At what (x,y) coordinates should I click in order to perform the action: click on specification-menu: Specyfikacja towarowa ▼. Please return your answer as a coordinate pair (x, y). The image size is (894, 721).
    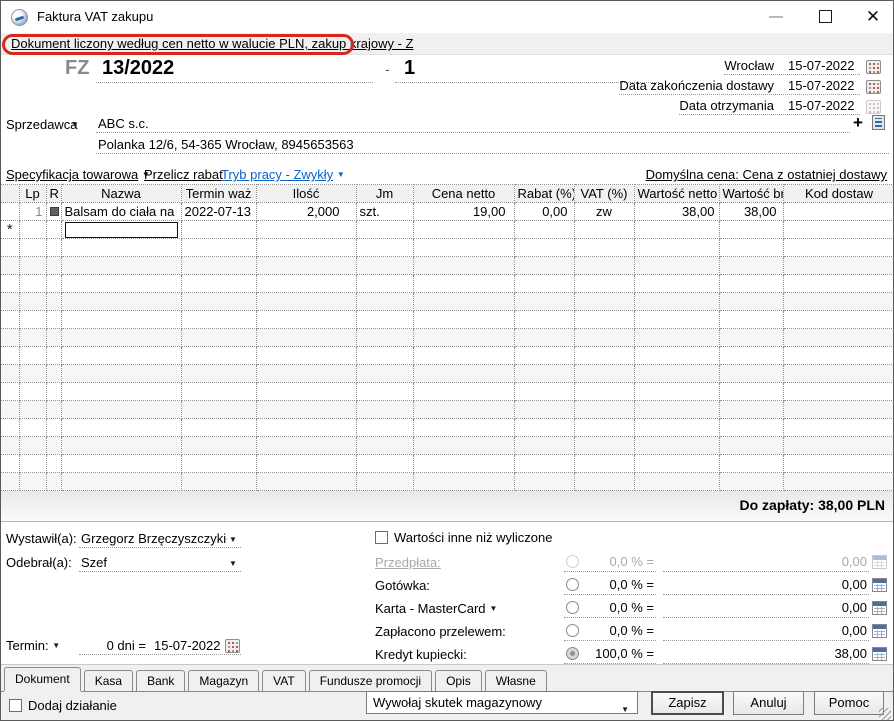
    Looking at the image, I should click on (78, 174).